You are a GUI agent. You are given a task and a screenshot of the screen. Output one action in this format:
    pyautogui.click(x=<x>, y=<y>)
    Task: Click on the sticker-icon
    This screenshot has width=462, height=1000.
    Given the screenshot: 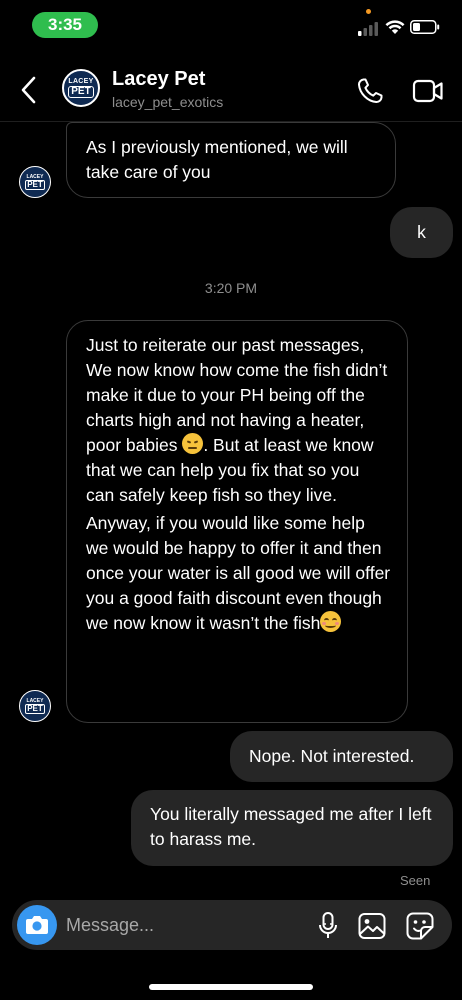 What is the action you would take?
    pyautogui.click(x=420, y=926)
    